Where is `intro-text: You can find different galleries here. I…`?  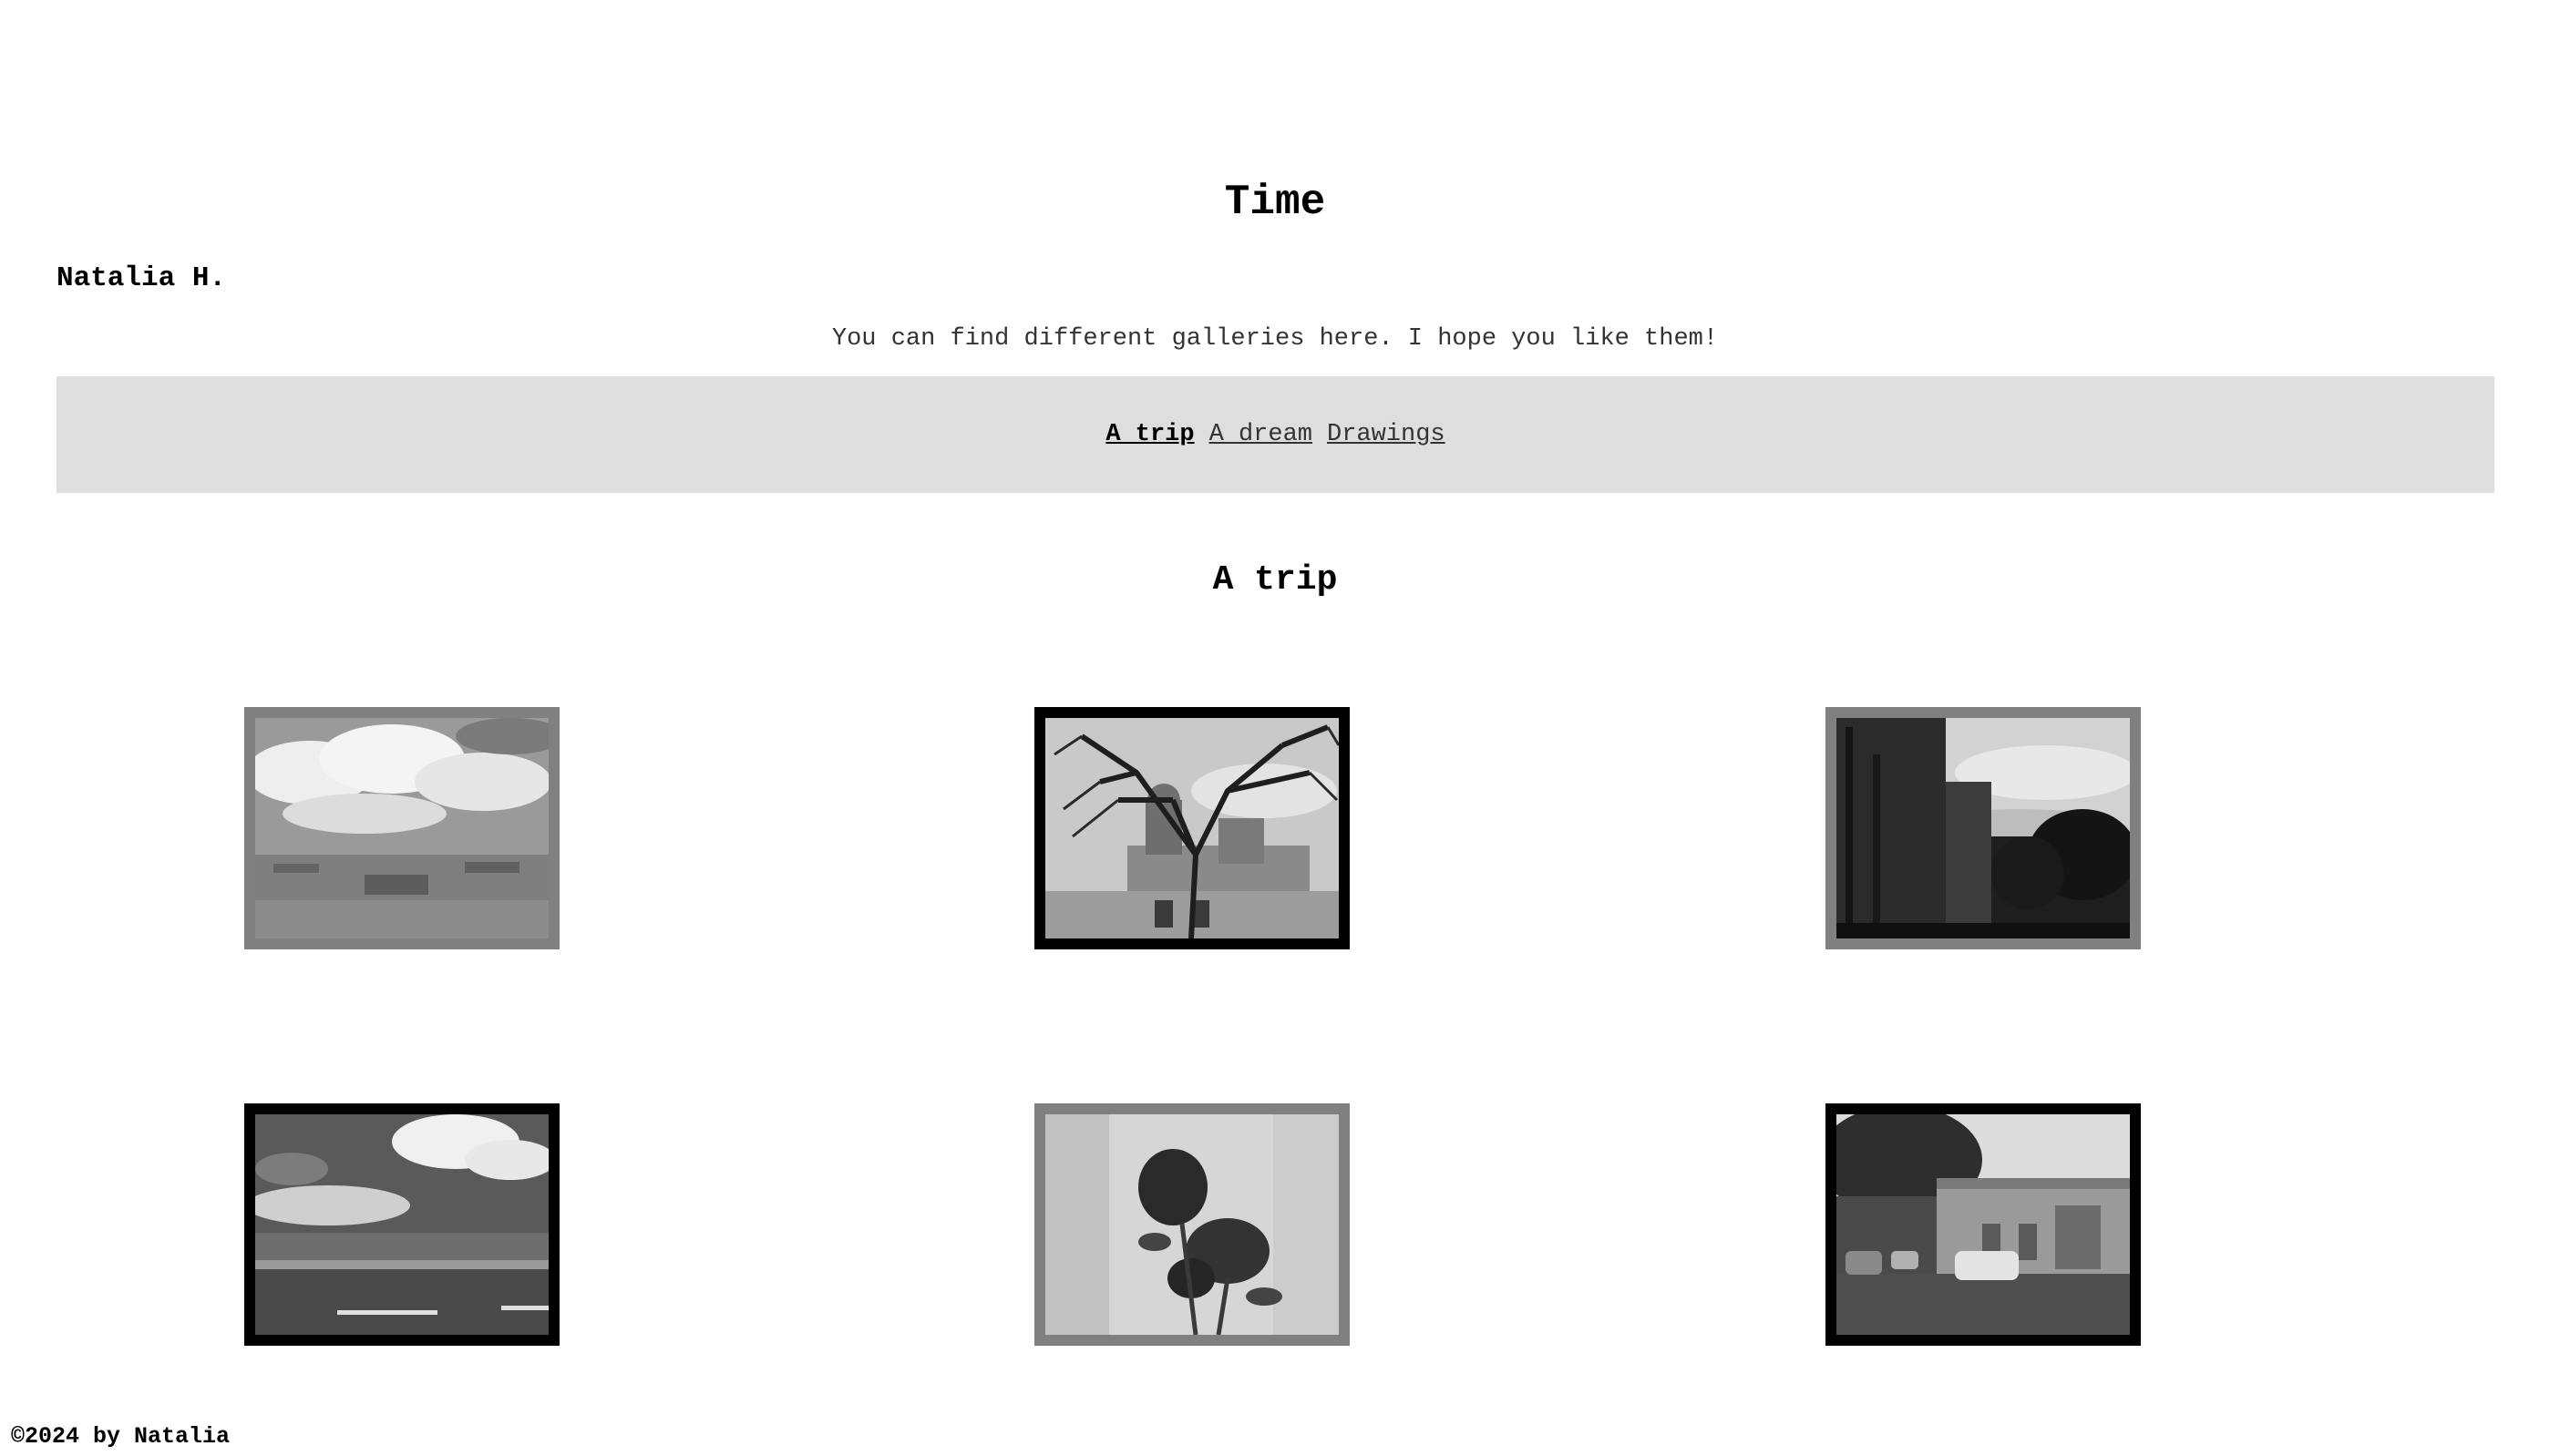 intro-text: You can find different galleries here. I… is located at coordinates (1275, 339).